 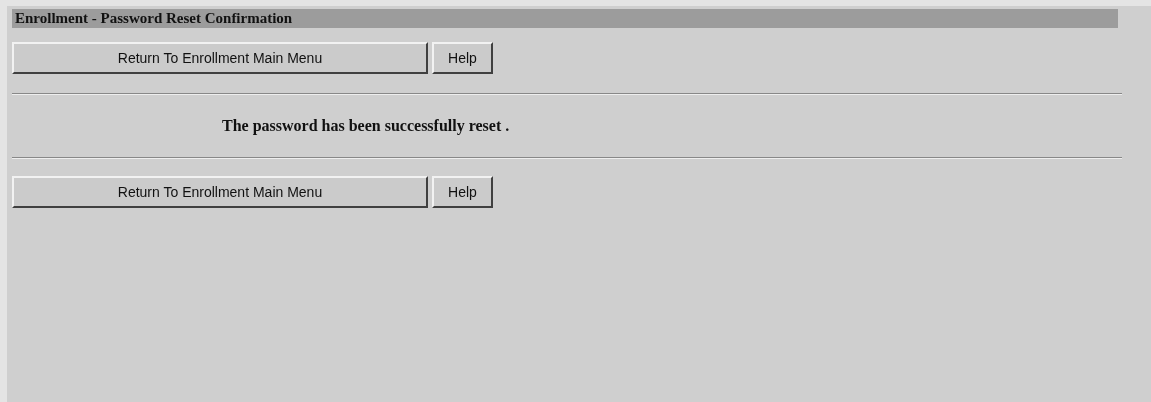 I want to click on page-title: Enrollment - Password Reset Confirmation, so click(x=565, y=18).